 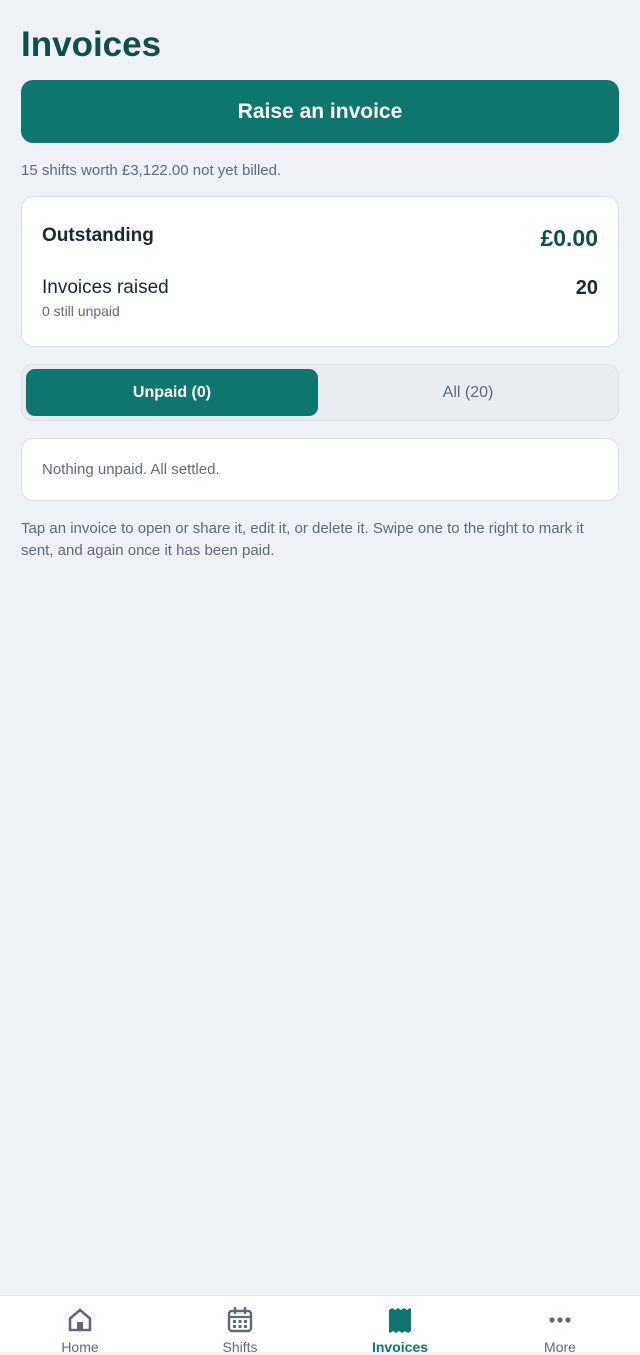 I want to click on nav-item-invoices: Invoices, so click(x=400, y=1325).